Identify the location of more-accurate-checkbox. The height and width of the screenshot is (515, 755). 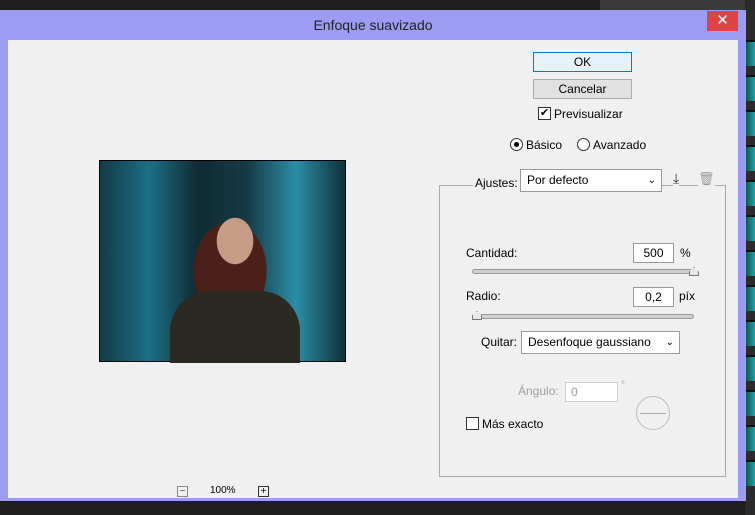
(472, 423).